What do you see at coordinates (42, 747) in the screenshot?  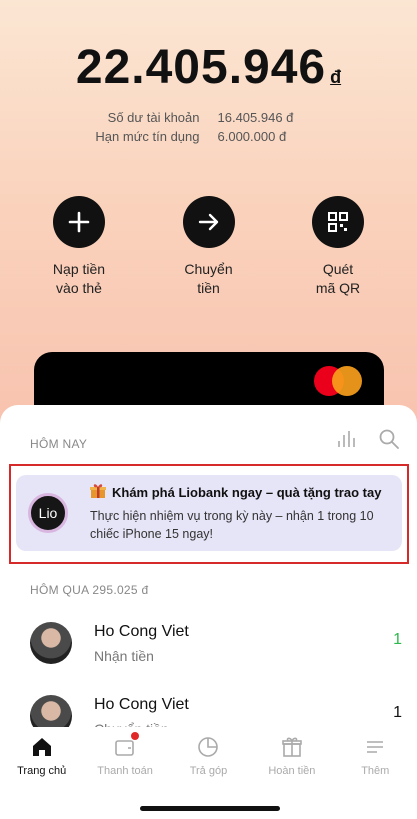 I see `home-icon` at bounding box center [42, 747].